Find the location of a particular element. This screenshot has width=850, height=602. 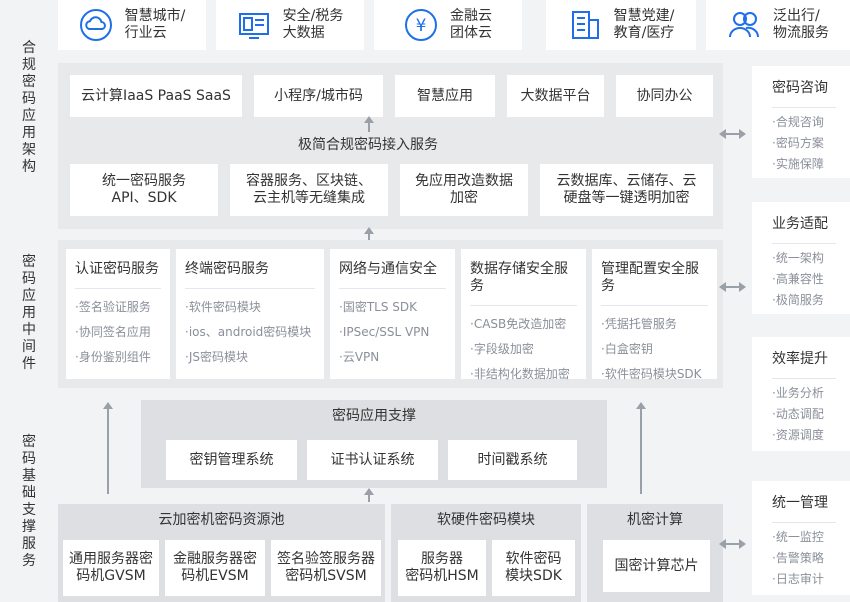

app-box-bigdata: 大数据平台 is located at coordinates (555, 96).